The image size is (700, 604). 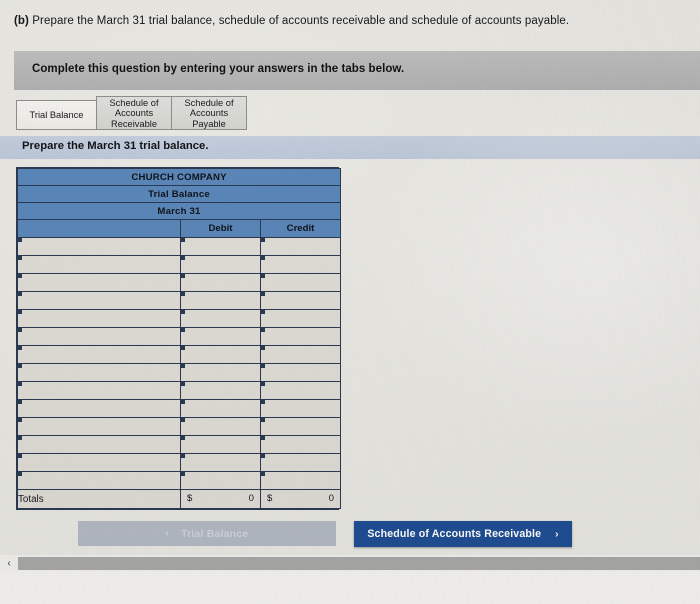 What do you see at coordinates (300, 228) in the screenshot?
I see `column-header-credit: Credit` at bounding box center [300, 228].